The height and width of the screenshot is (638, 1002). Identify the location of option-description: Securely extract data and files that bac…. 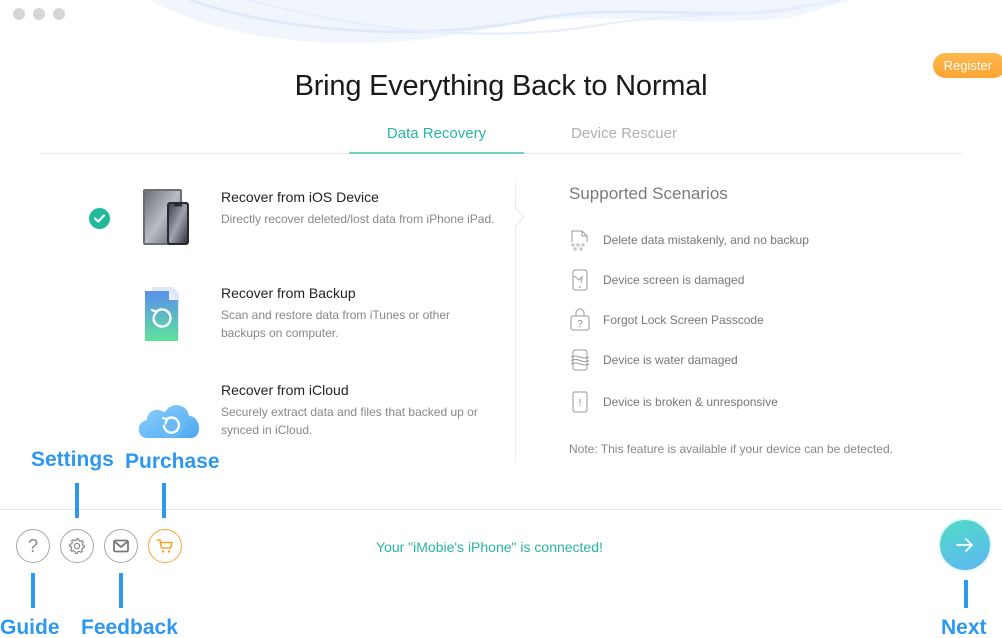
(349, 421).